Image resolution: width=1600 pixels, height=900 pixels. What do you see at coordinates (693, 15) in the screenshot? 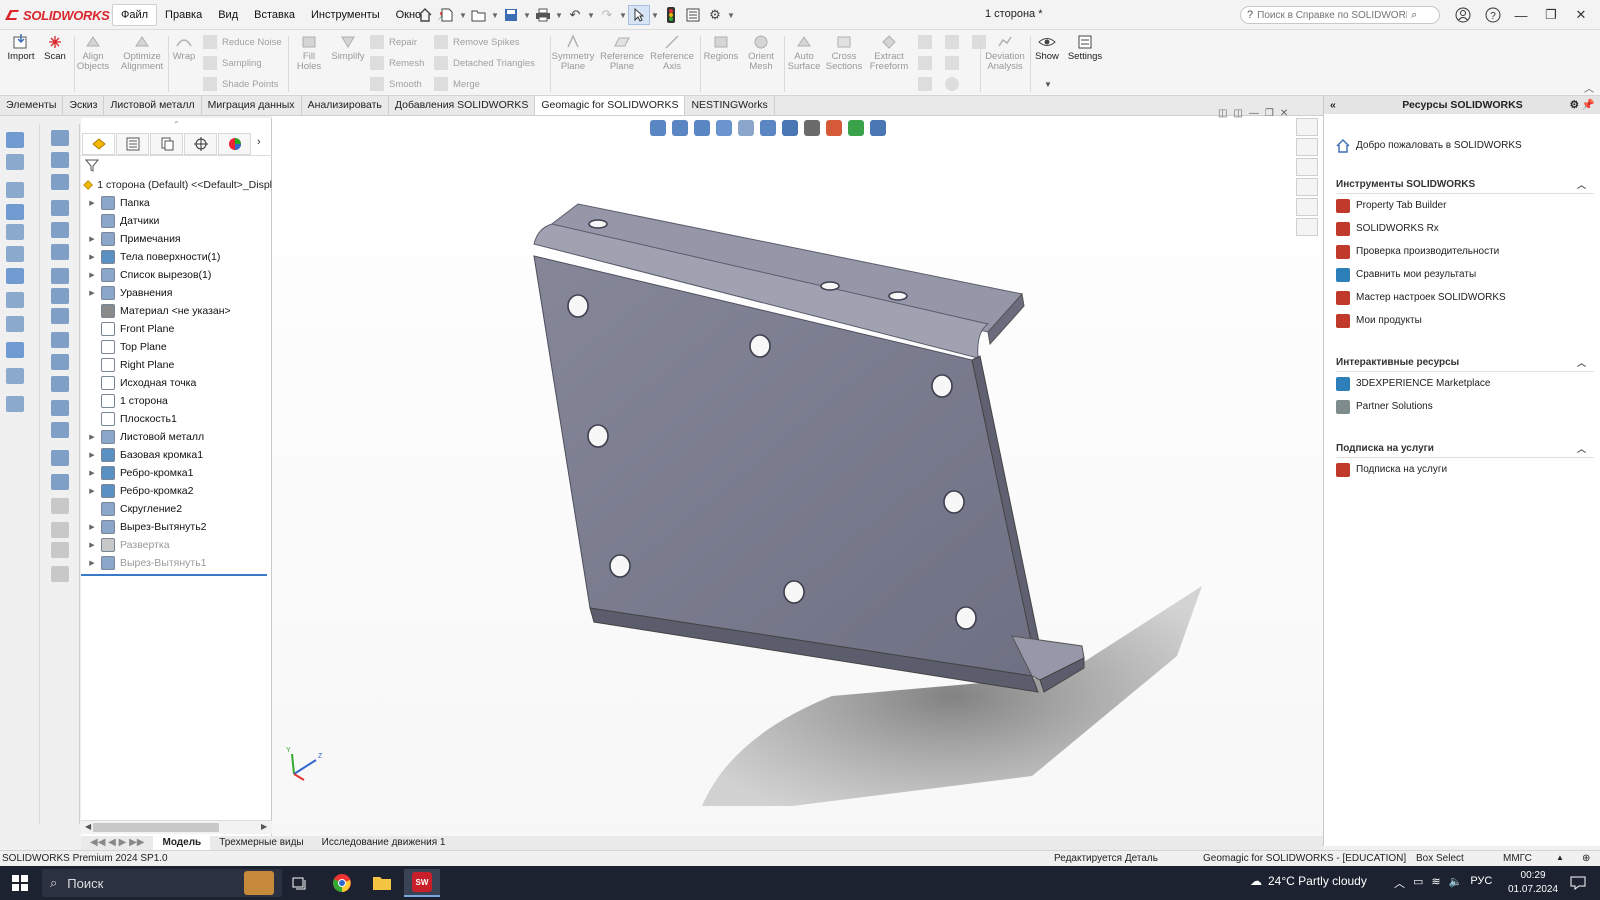
I see `file-properties-icon` at bounding box center [693, 15].